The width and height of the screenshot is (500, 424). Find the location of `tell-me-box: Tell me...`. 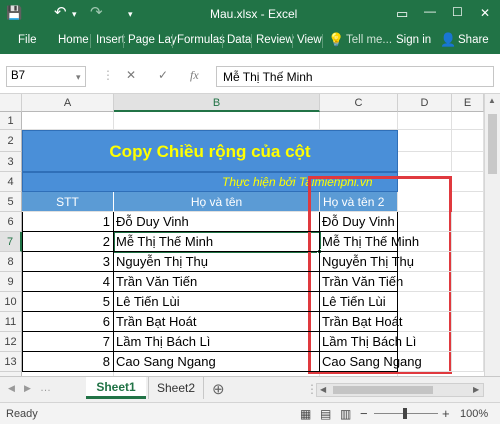

tell-me-box: Tell me... is located at coordinates (369, 40).